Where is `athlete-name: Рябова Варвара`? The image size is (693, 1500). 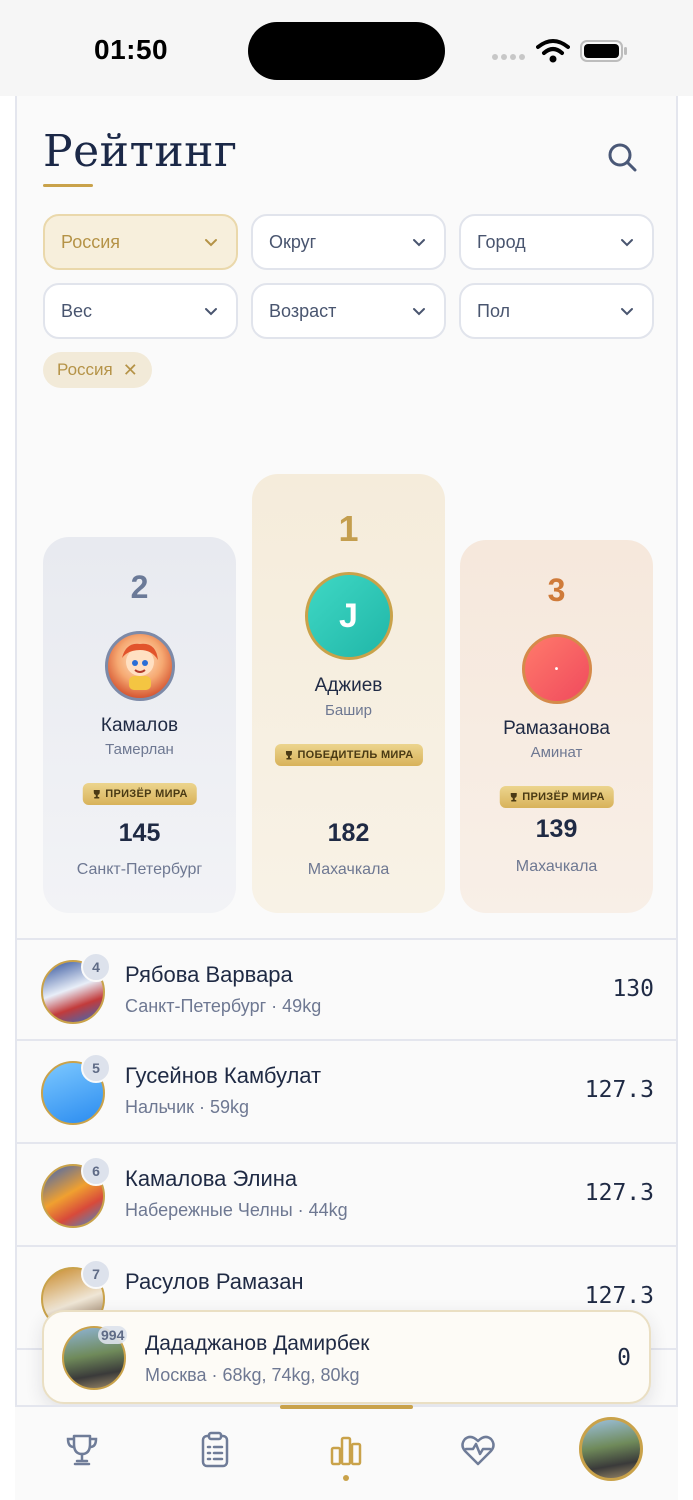 athlete-name: Рябова Варвара is located at coordinates (209, 974).